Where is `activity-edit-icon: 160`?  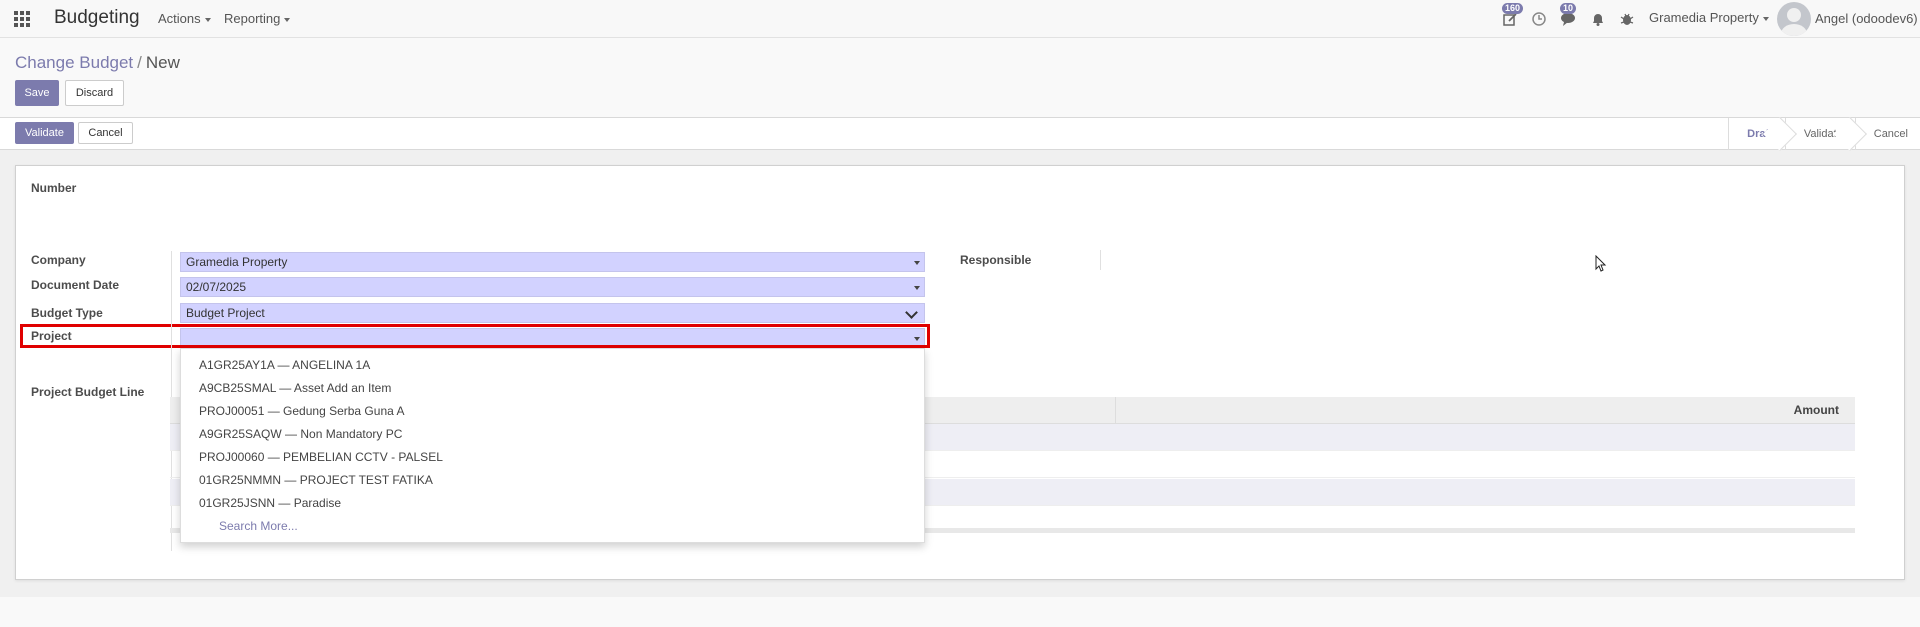
activity-edit-icon: 160 is located at coordinates (1513, 15).